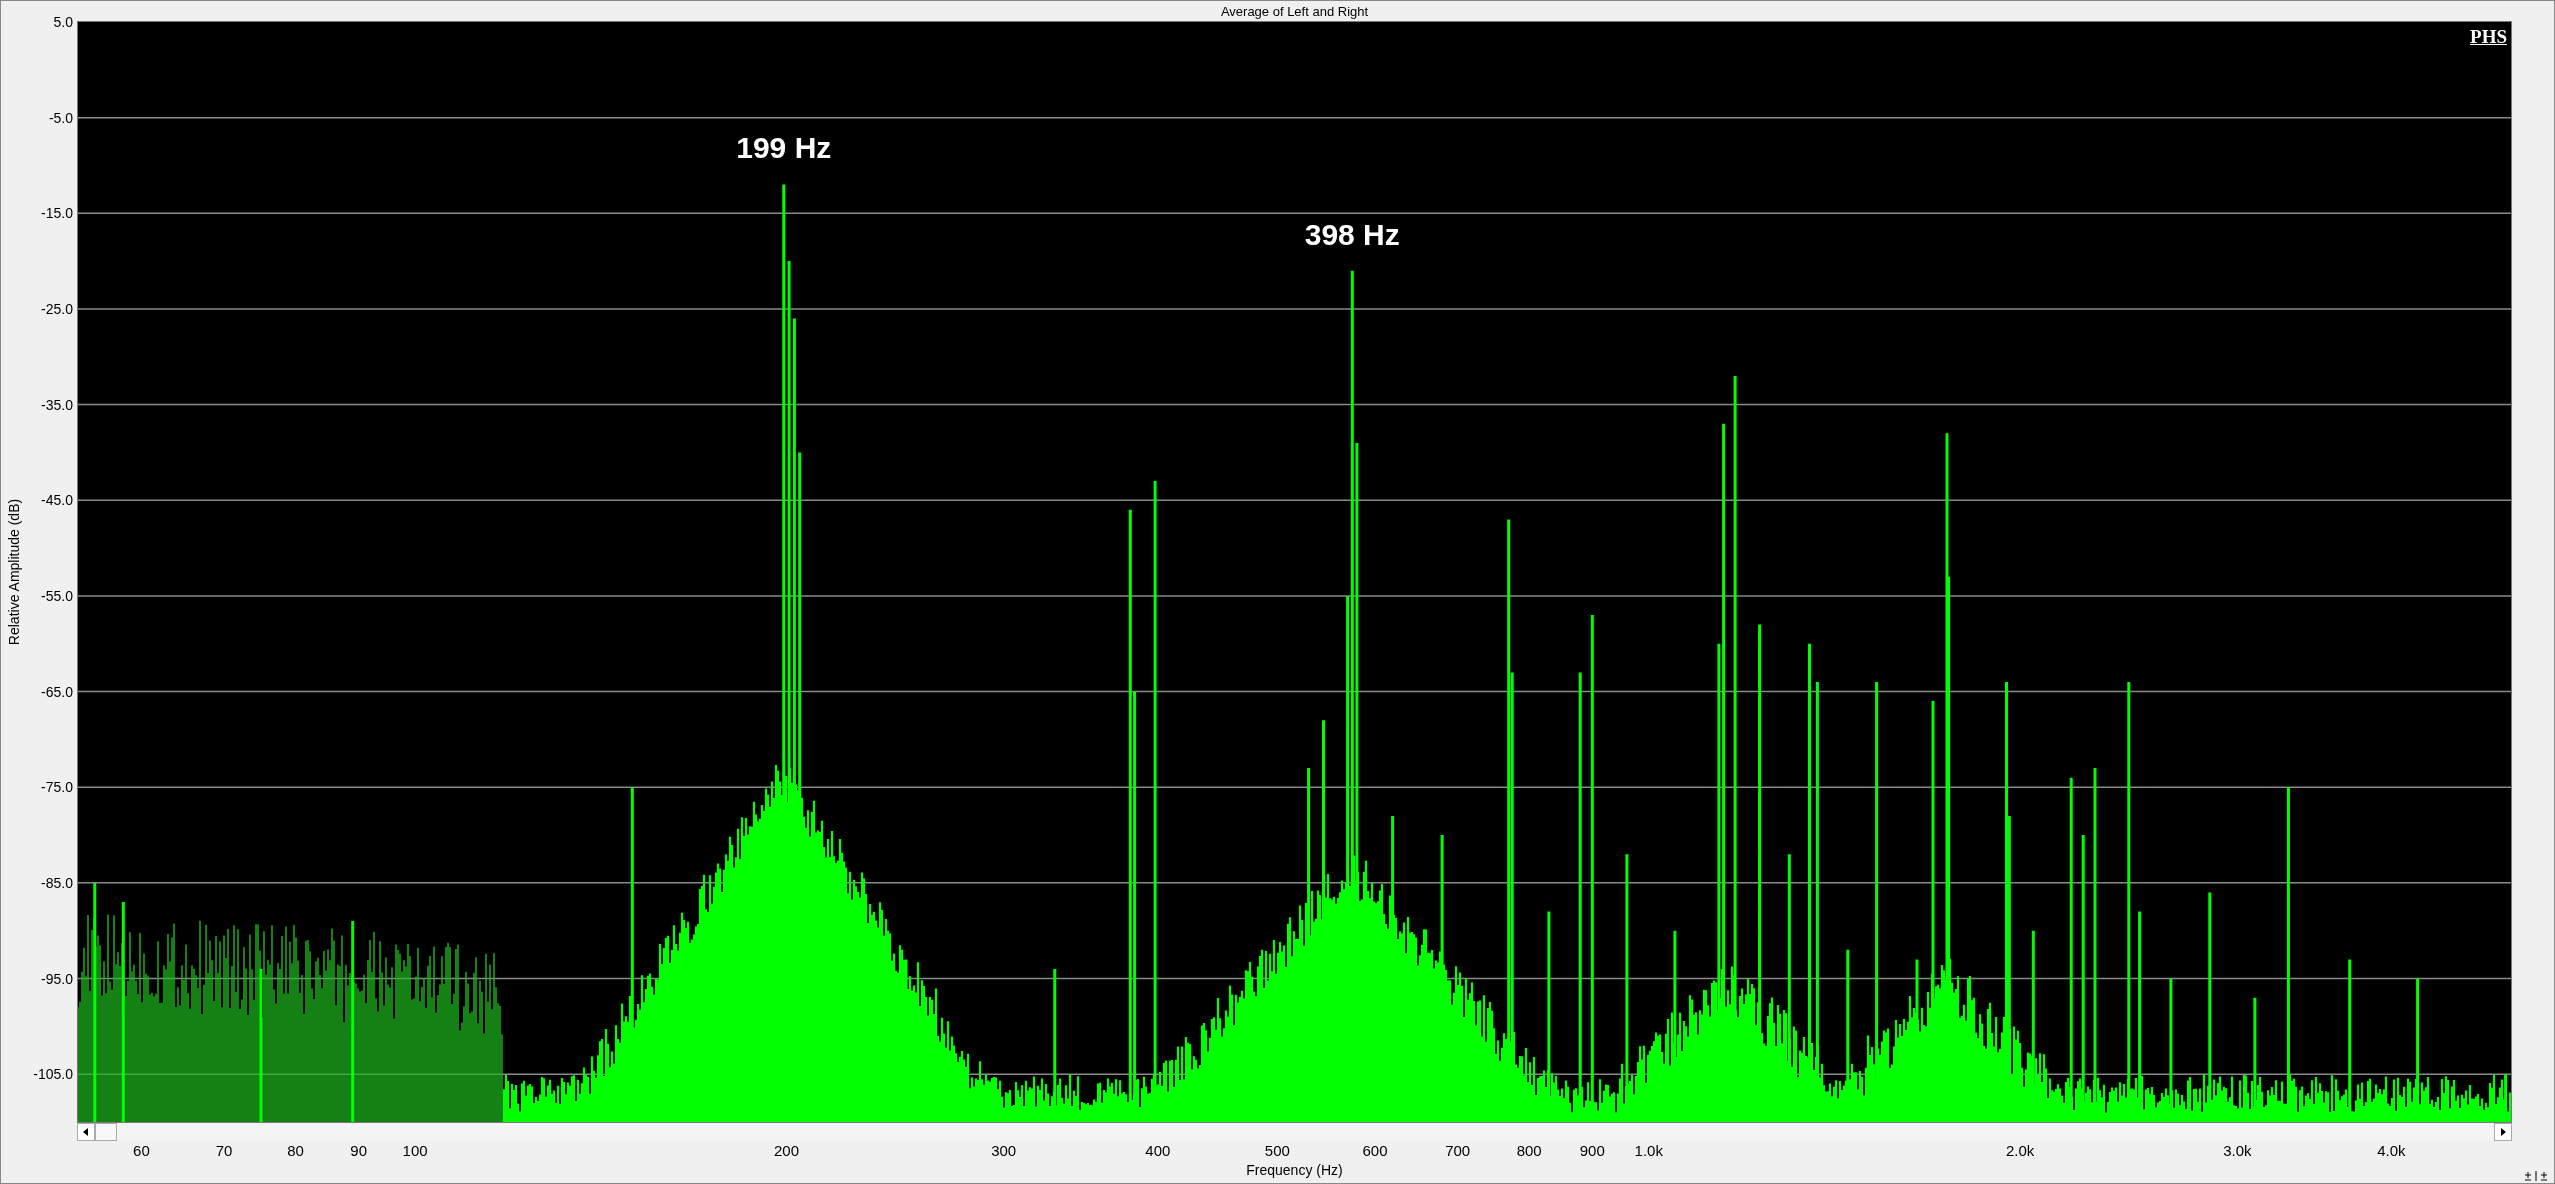 The height and width of the screenshot is (1184, 2555). Describe the element at coordinates (57, 404) in the screenshot. I see `y-tick-label: -35.0` at that location.